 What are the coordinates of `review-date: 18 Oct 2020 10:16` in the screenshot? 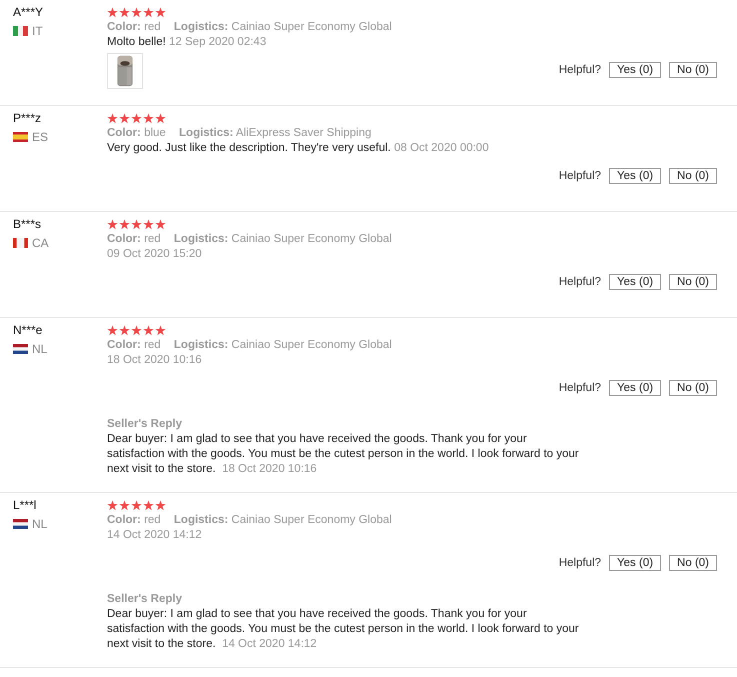 It's located at (154, 360).